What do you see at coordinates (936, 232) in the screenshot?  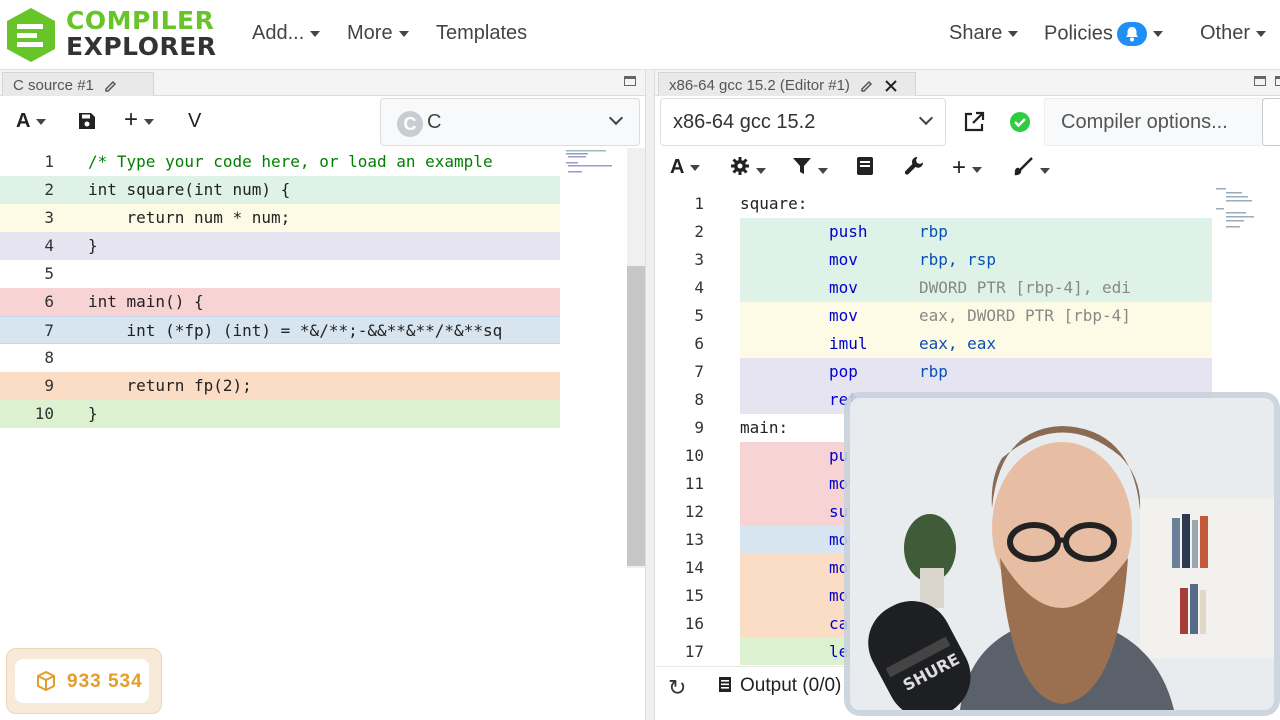 I see `asm-line: 2 push rbp` at bounding box center [936, 232].